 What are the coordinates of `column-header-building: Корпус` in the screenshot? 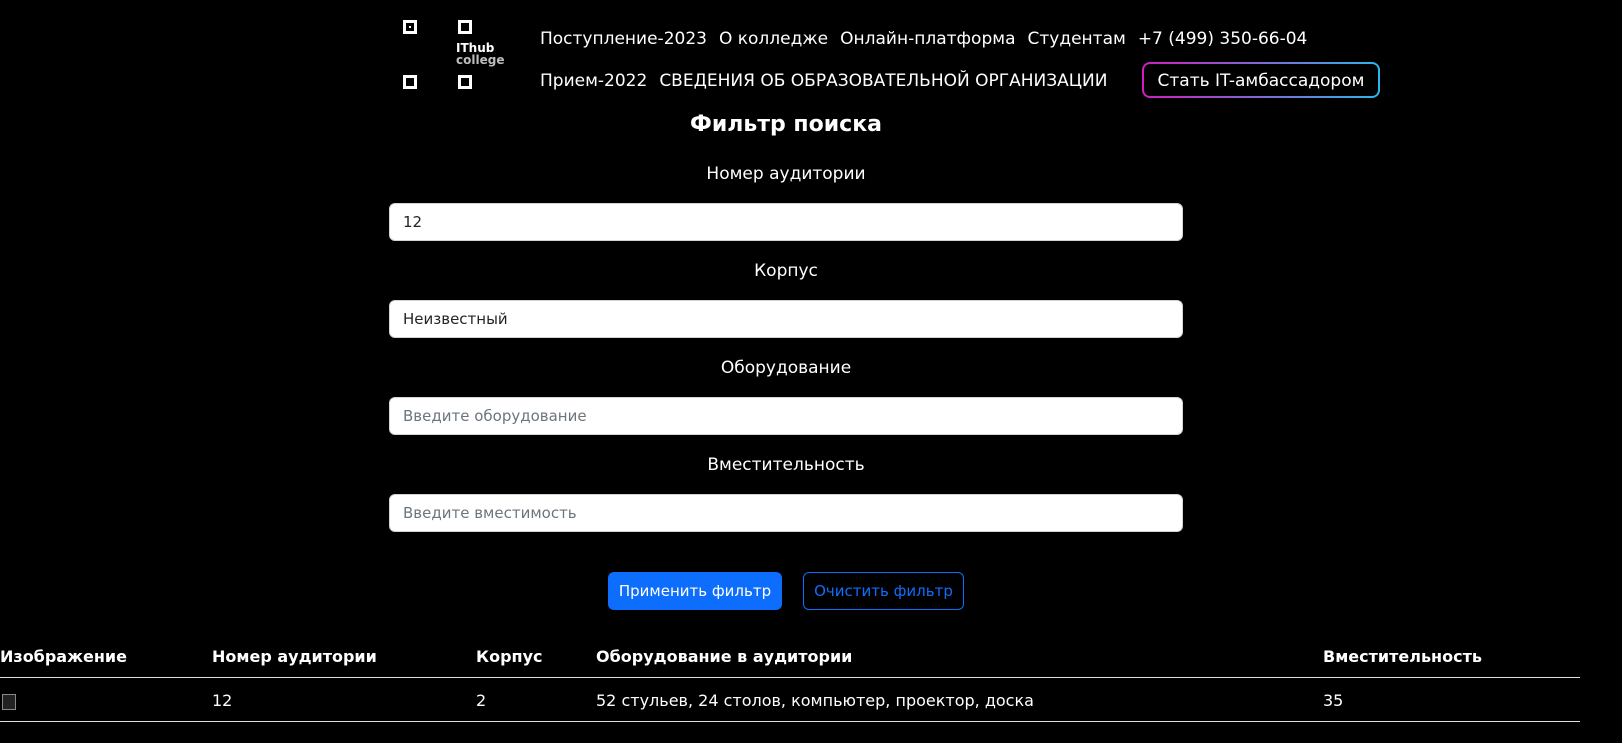 It's located at (509, 656).